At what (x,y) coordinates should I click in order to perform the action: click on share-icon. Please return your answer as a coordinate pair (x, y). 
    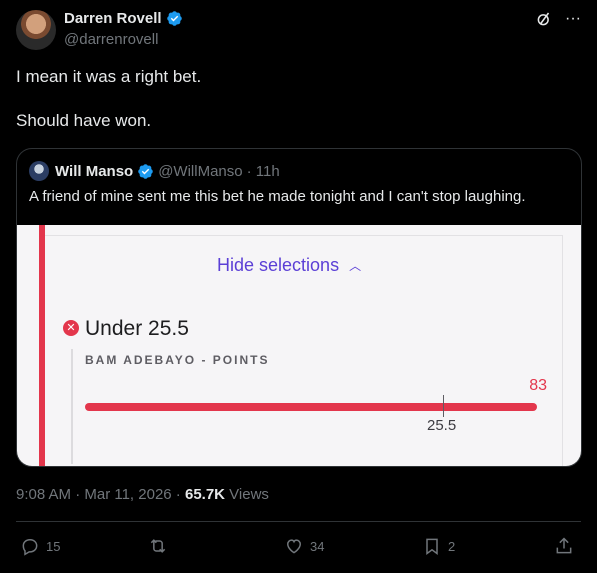
    Looking at the image, I should click on (564, 545).